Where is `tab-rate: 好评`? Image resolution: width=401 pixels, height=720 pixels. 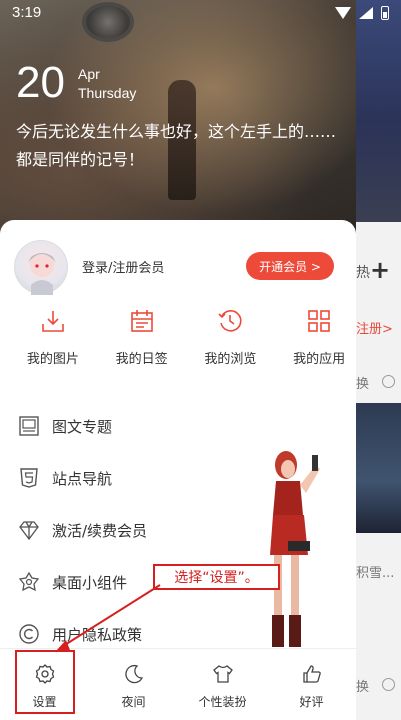
tab-rate: 好评 is located at coordinates (311, 684).